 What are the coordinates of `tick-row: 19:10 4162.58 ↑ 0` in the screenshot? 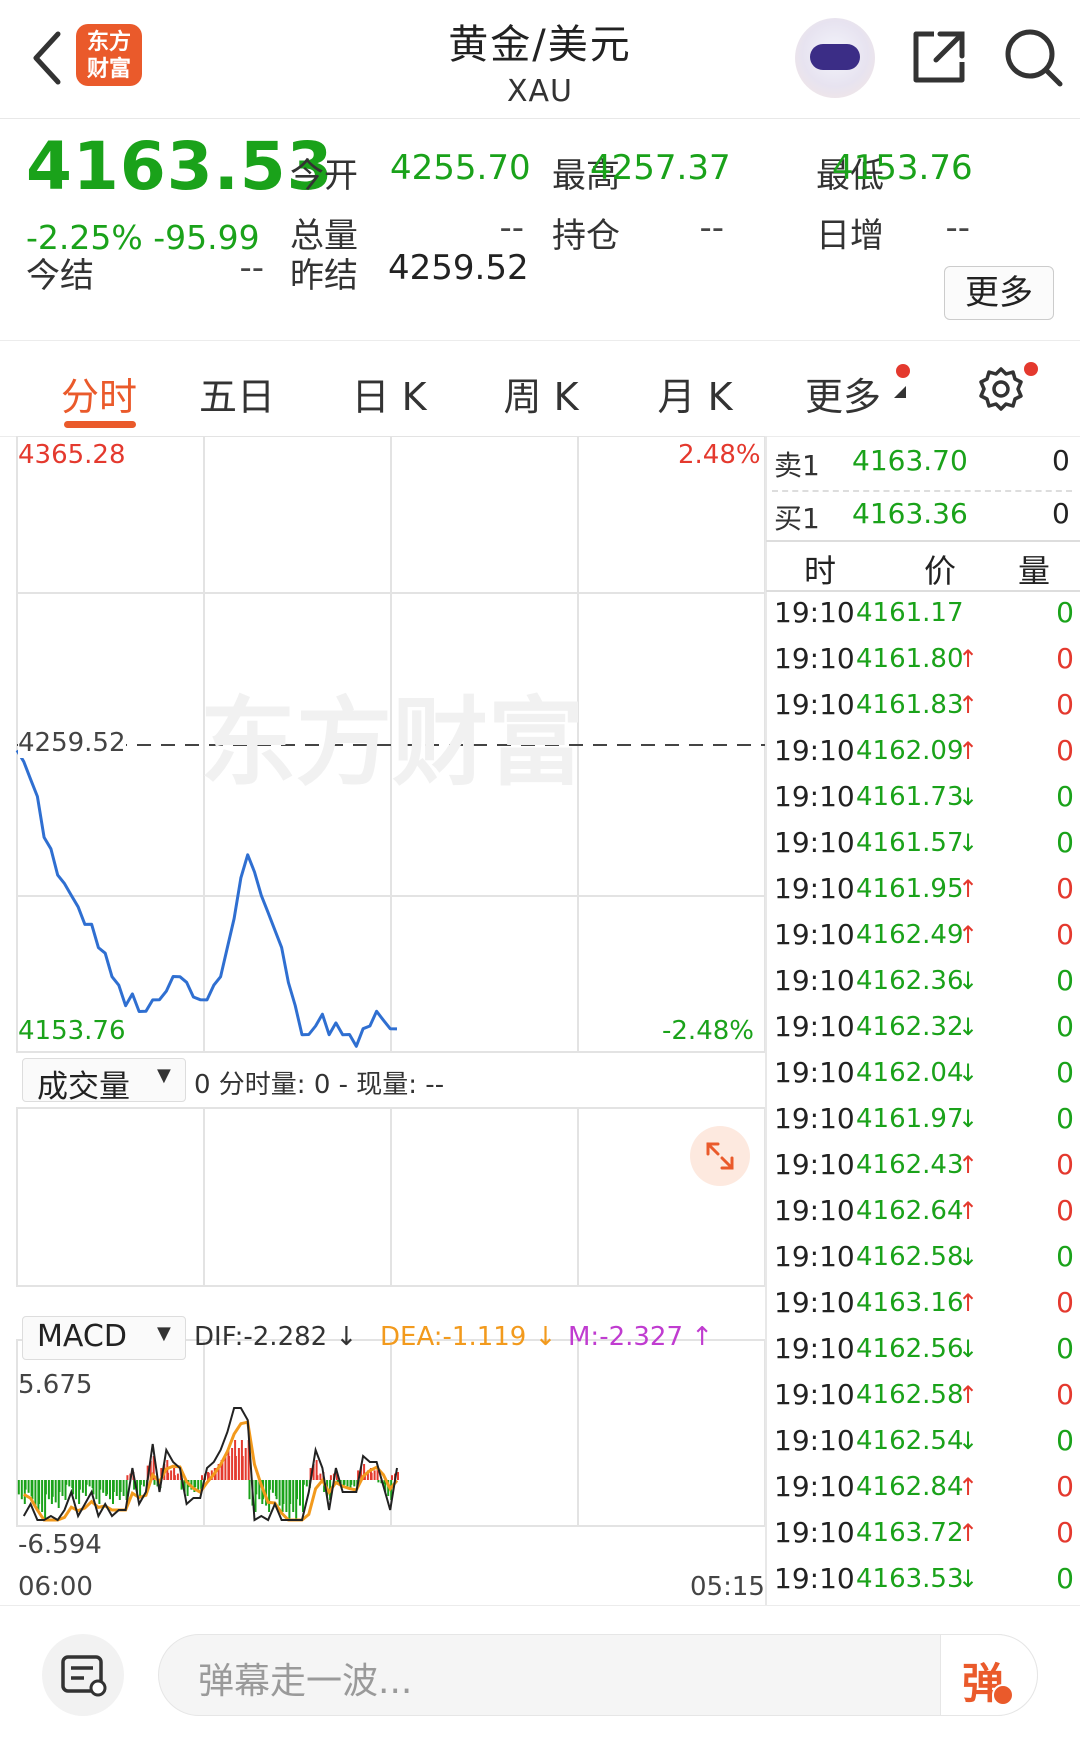 It's located at (924, 1395).